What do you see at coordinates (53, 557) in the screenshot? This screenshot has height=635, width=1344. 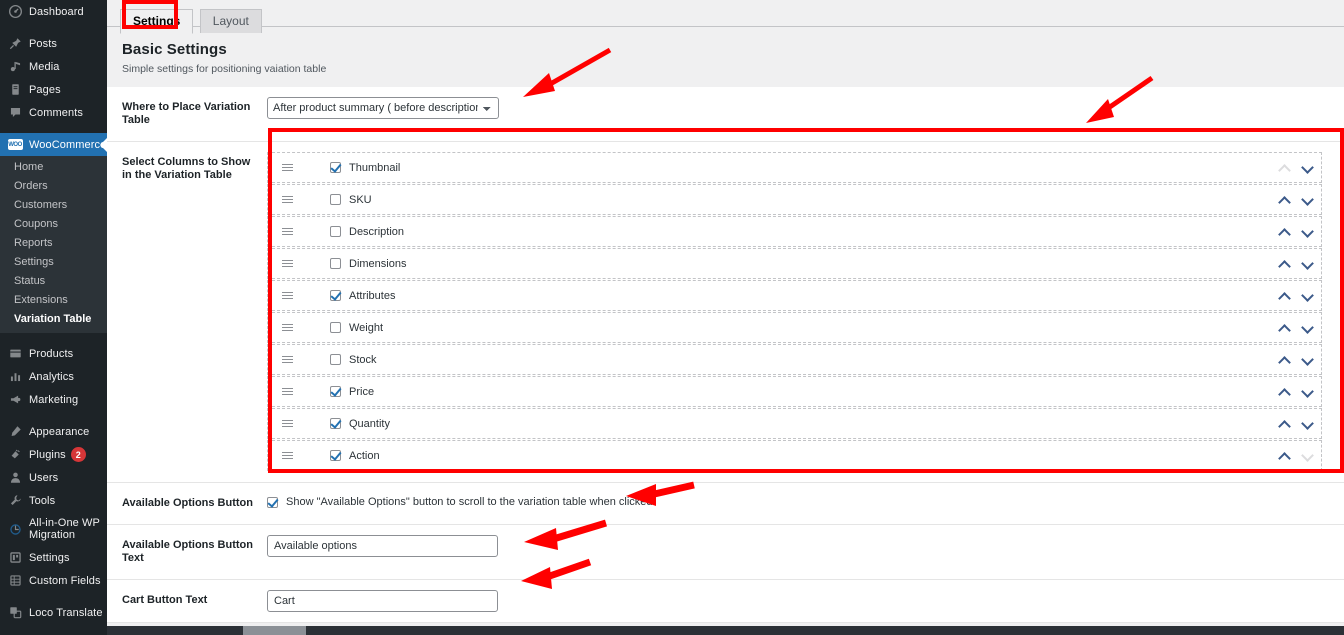 I see `sidebar-item-settings: Settings` at bounding box center [53, 557].